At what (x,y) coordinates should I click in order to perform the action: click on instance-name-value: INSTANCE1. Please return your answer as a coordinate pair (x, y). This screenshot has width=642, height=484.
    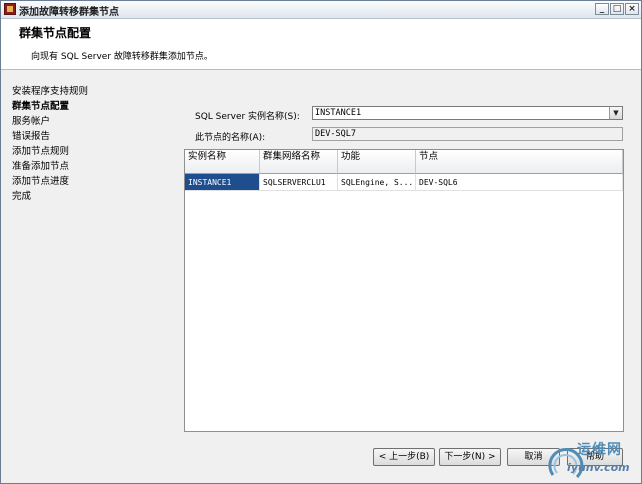
    Looking at the image, I should click on (338, 113).